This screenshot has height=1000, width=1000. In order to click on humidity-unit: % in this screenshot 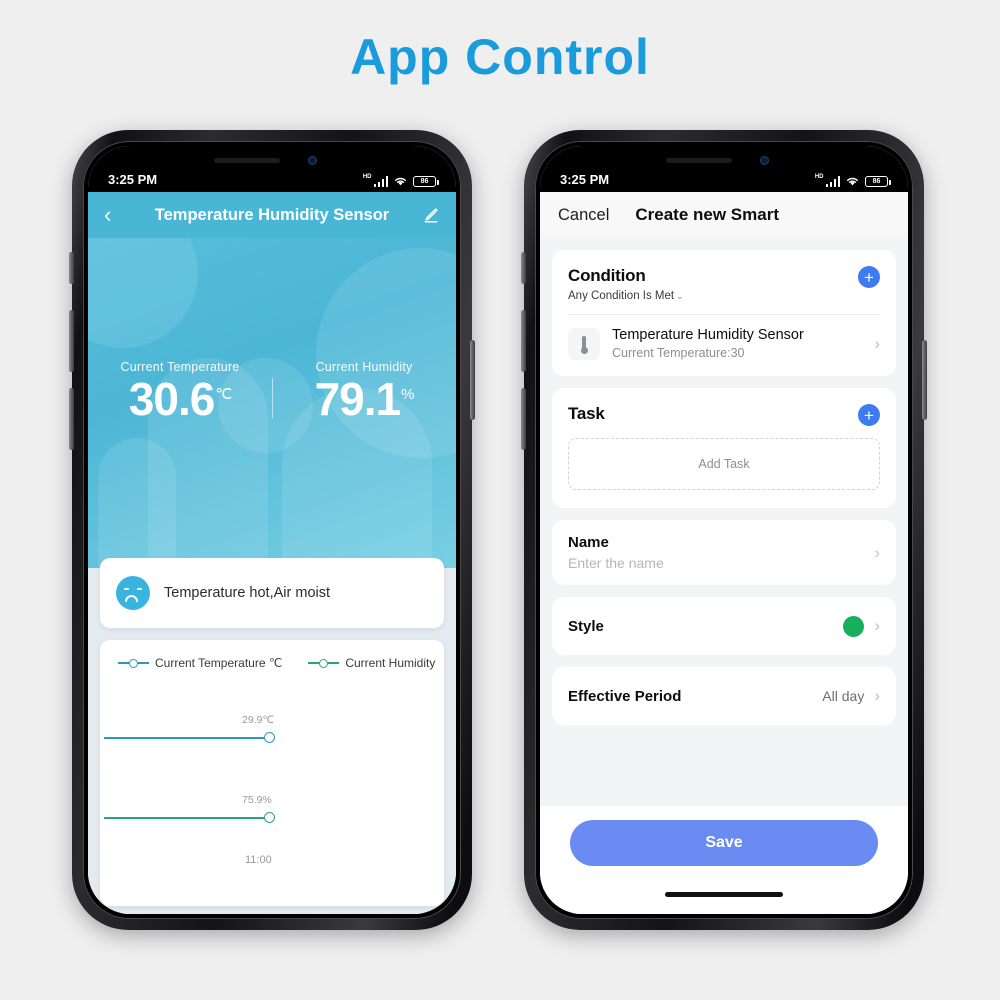, I will do `click(407, 394)`.